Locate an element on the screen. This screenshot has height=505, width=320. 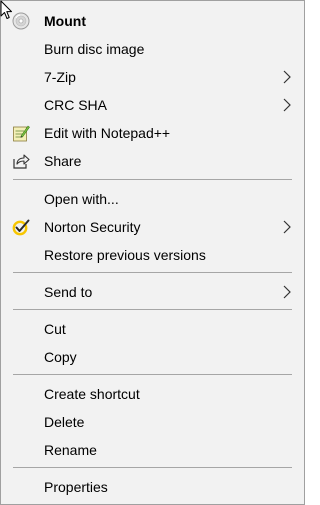
mouse-pointer-icon is located at coordinates (6, 9).